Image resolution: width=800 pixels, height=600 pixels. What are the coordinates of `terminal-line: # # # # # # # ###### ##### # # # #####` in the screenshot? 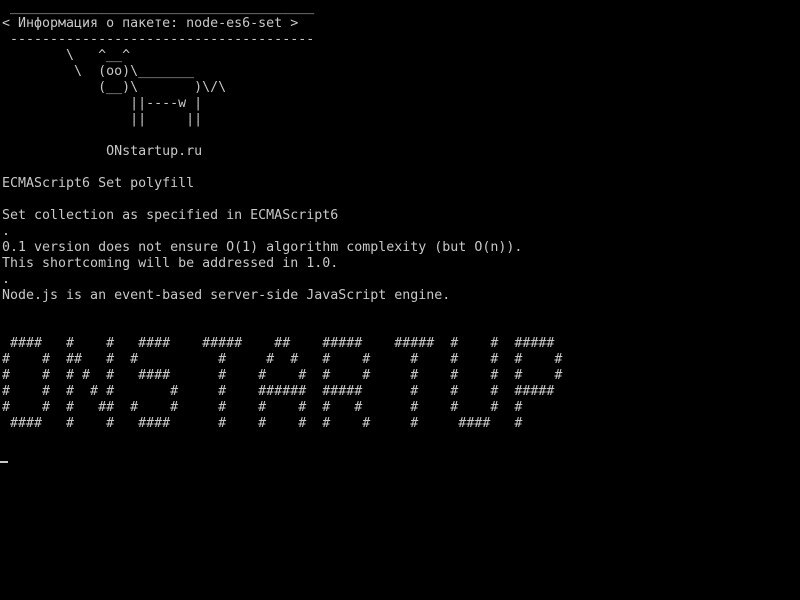 It's located at (278, 391).